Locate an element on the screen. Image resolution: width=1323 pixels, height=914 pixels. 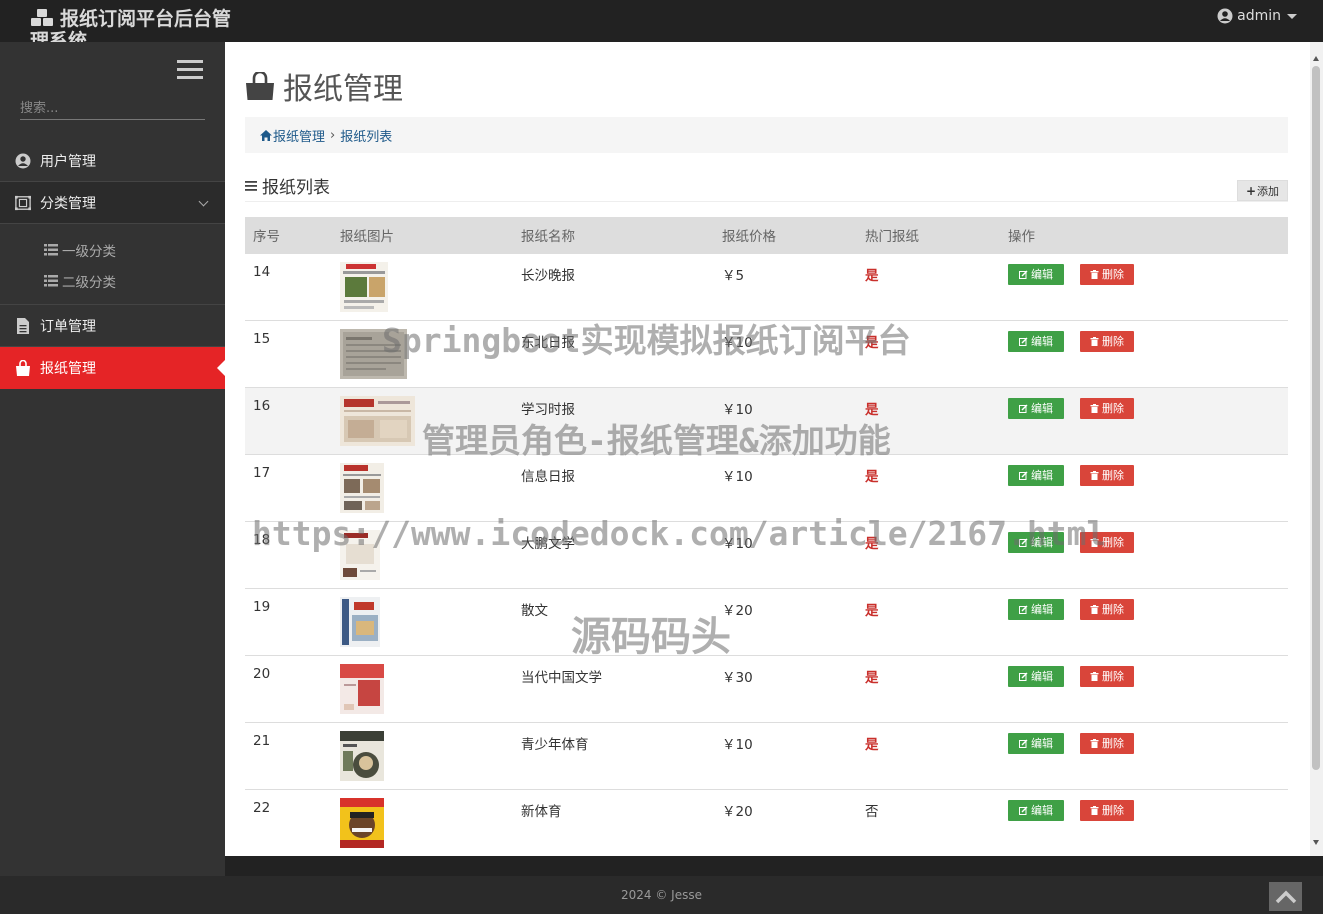
breadcrumb-item-newspaper-management: 报纸管理 is located at coordinates (299, 135).